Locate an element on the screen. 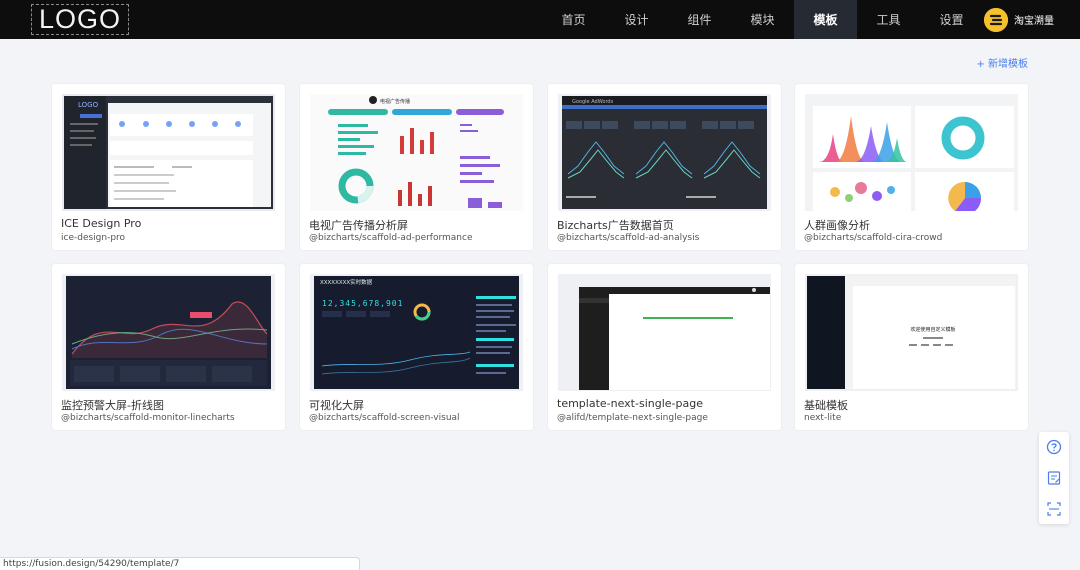 This screenshot has height=570, width=1080. template-package: @bizcharts/scaffold-ad-performance is located at coordinates (391, 238).